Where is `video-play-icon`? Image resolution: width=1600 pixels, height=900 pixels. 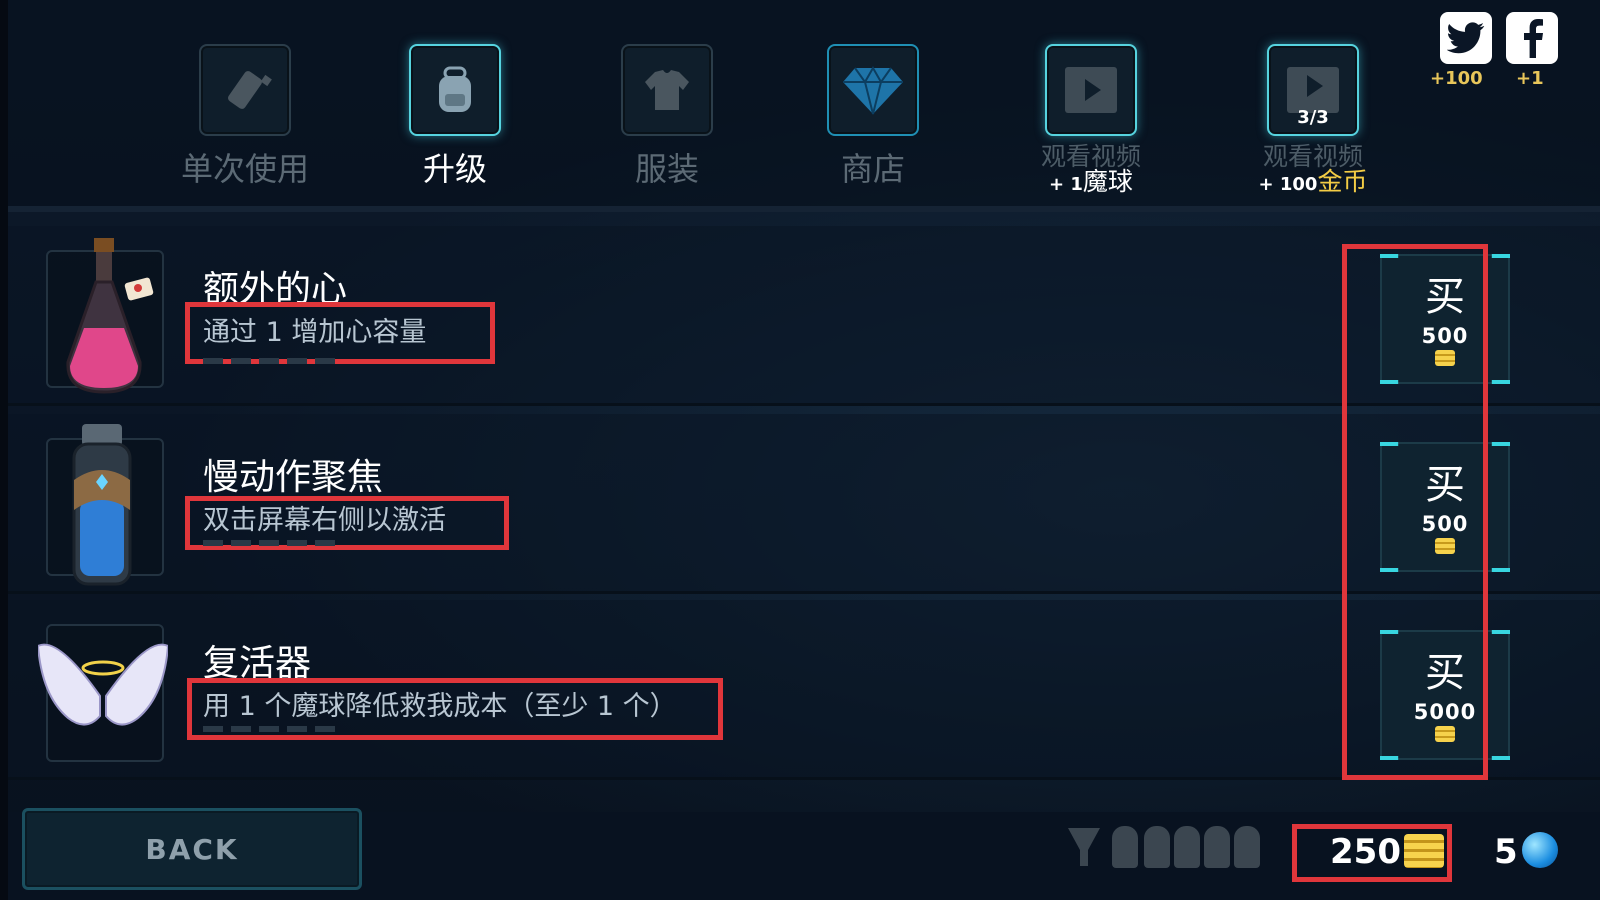 video-play-icon is located at coordinates (1091, 90).